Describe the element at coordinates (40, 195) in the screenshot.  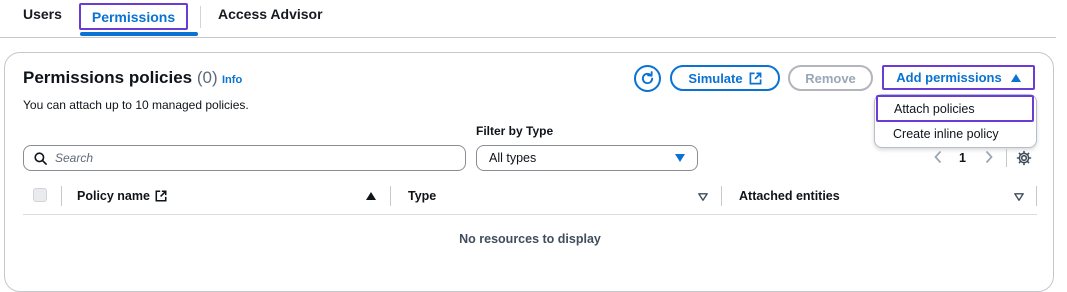
I see `select-all-checkbox` at that location.